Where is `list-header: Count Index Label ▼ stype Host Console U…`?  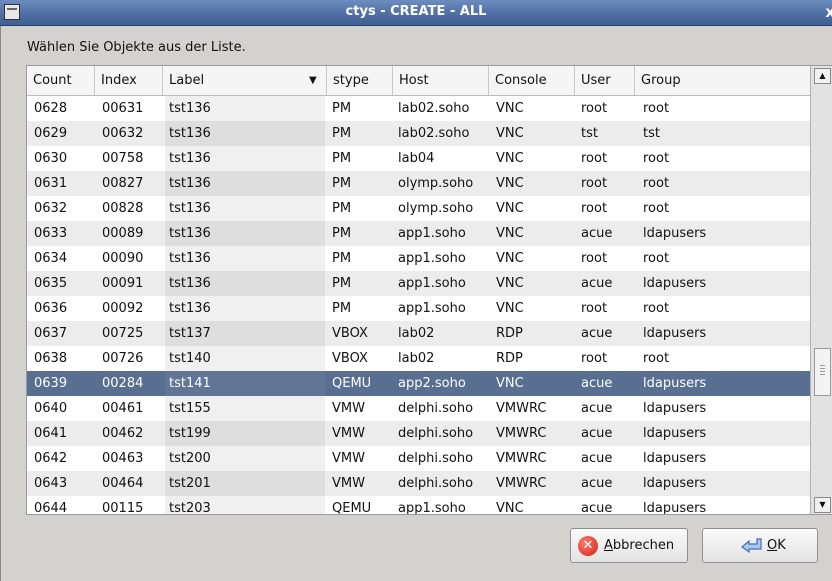 list-header: Count Index Label ▼ stype Host Console U… is located at coordinates (418, 81).